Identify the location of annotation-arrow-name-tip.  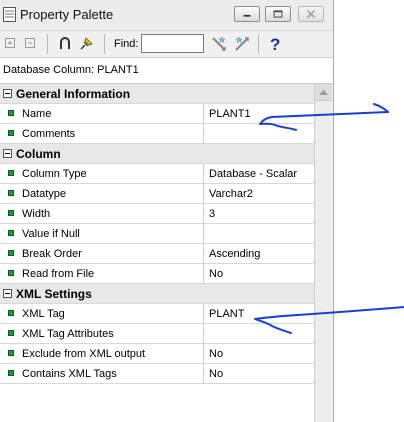
(381, 108).